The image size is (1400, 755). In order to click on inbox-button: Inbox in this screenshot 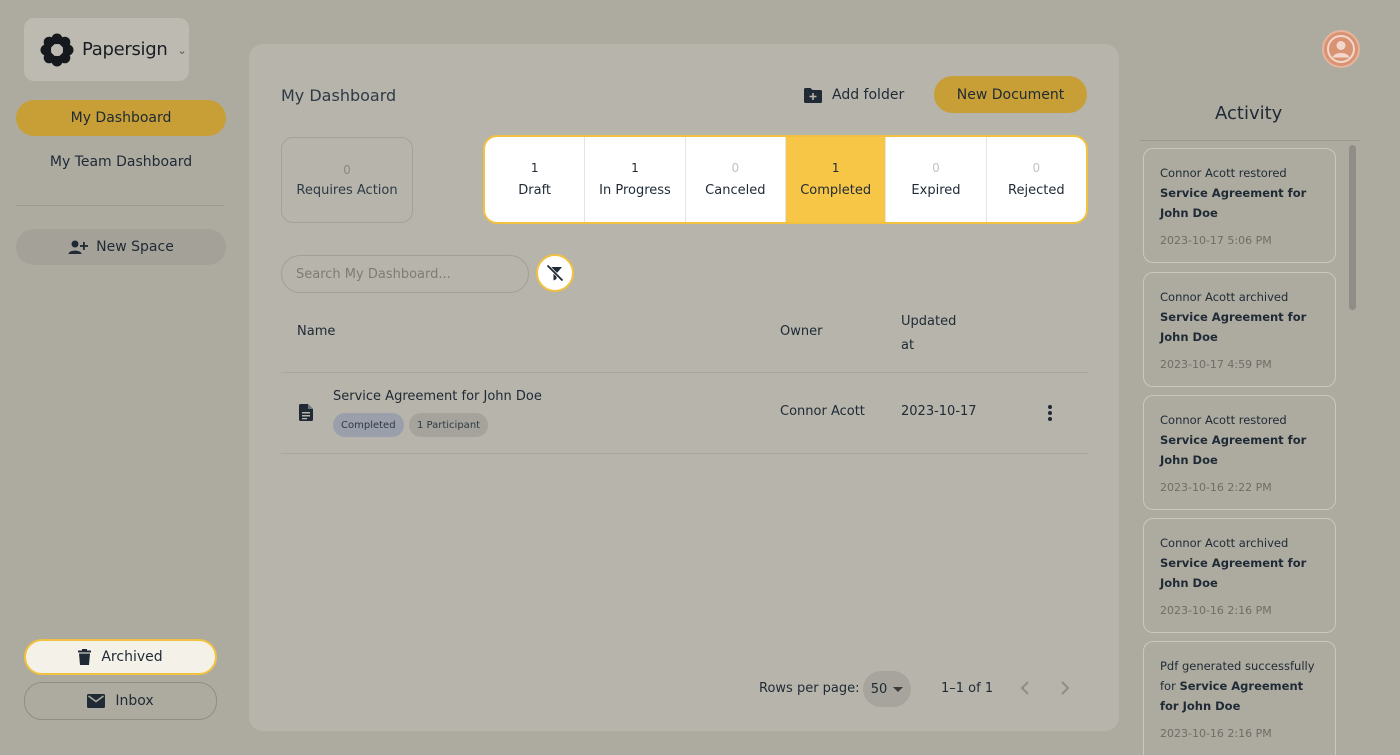, I will do `click(120, 701)`.